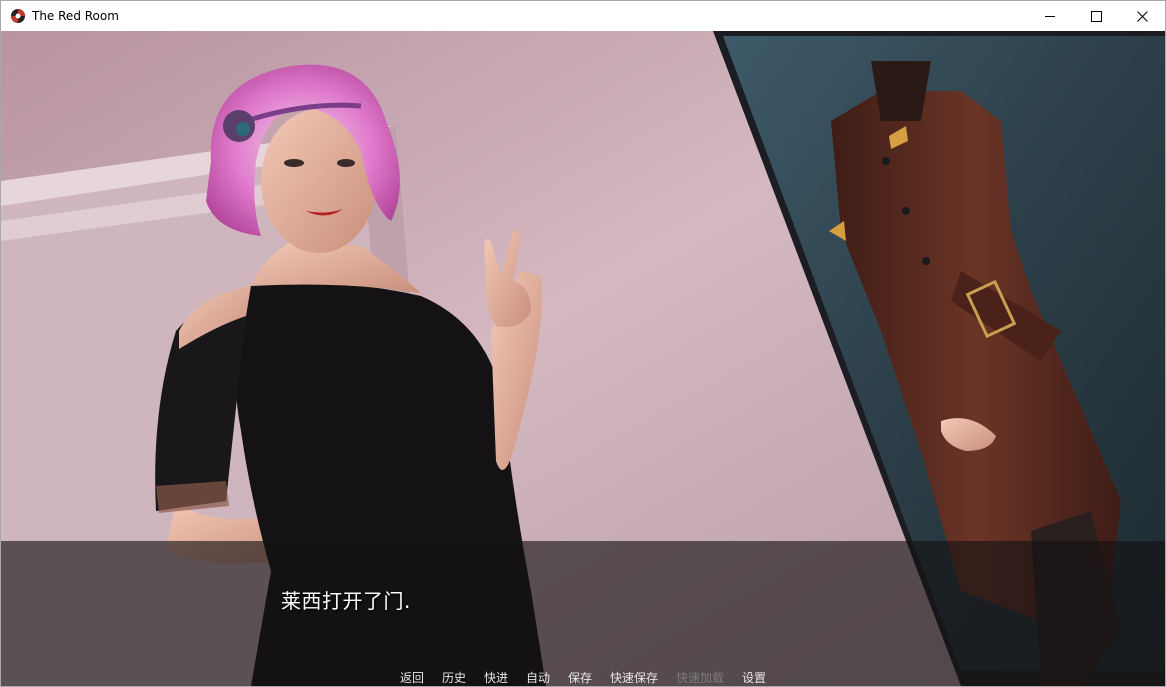 The width and height of the screenshot is (1166, 687). What do you see at coordinates (700, 678) in the screenshot?
I see `quick-menu-quick-load: 快速加载` at bounding box center [700, 678].